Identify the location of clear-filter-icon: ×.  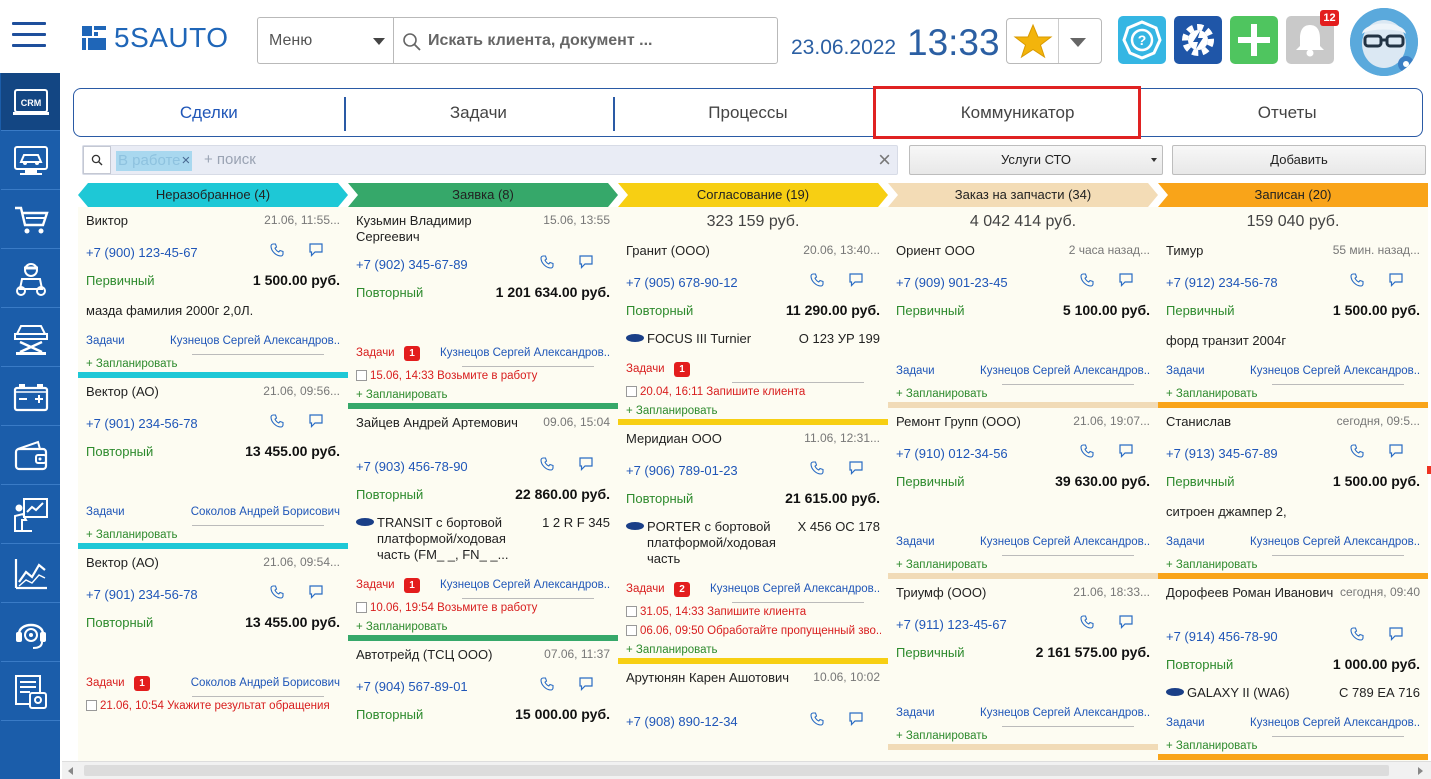
(884, 160).